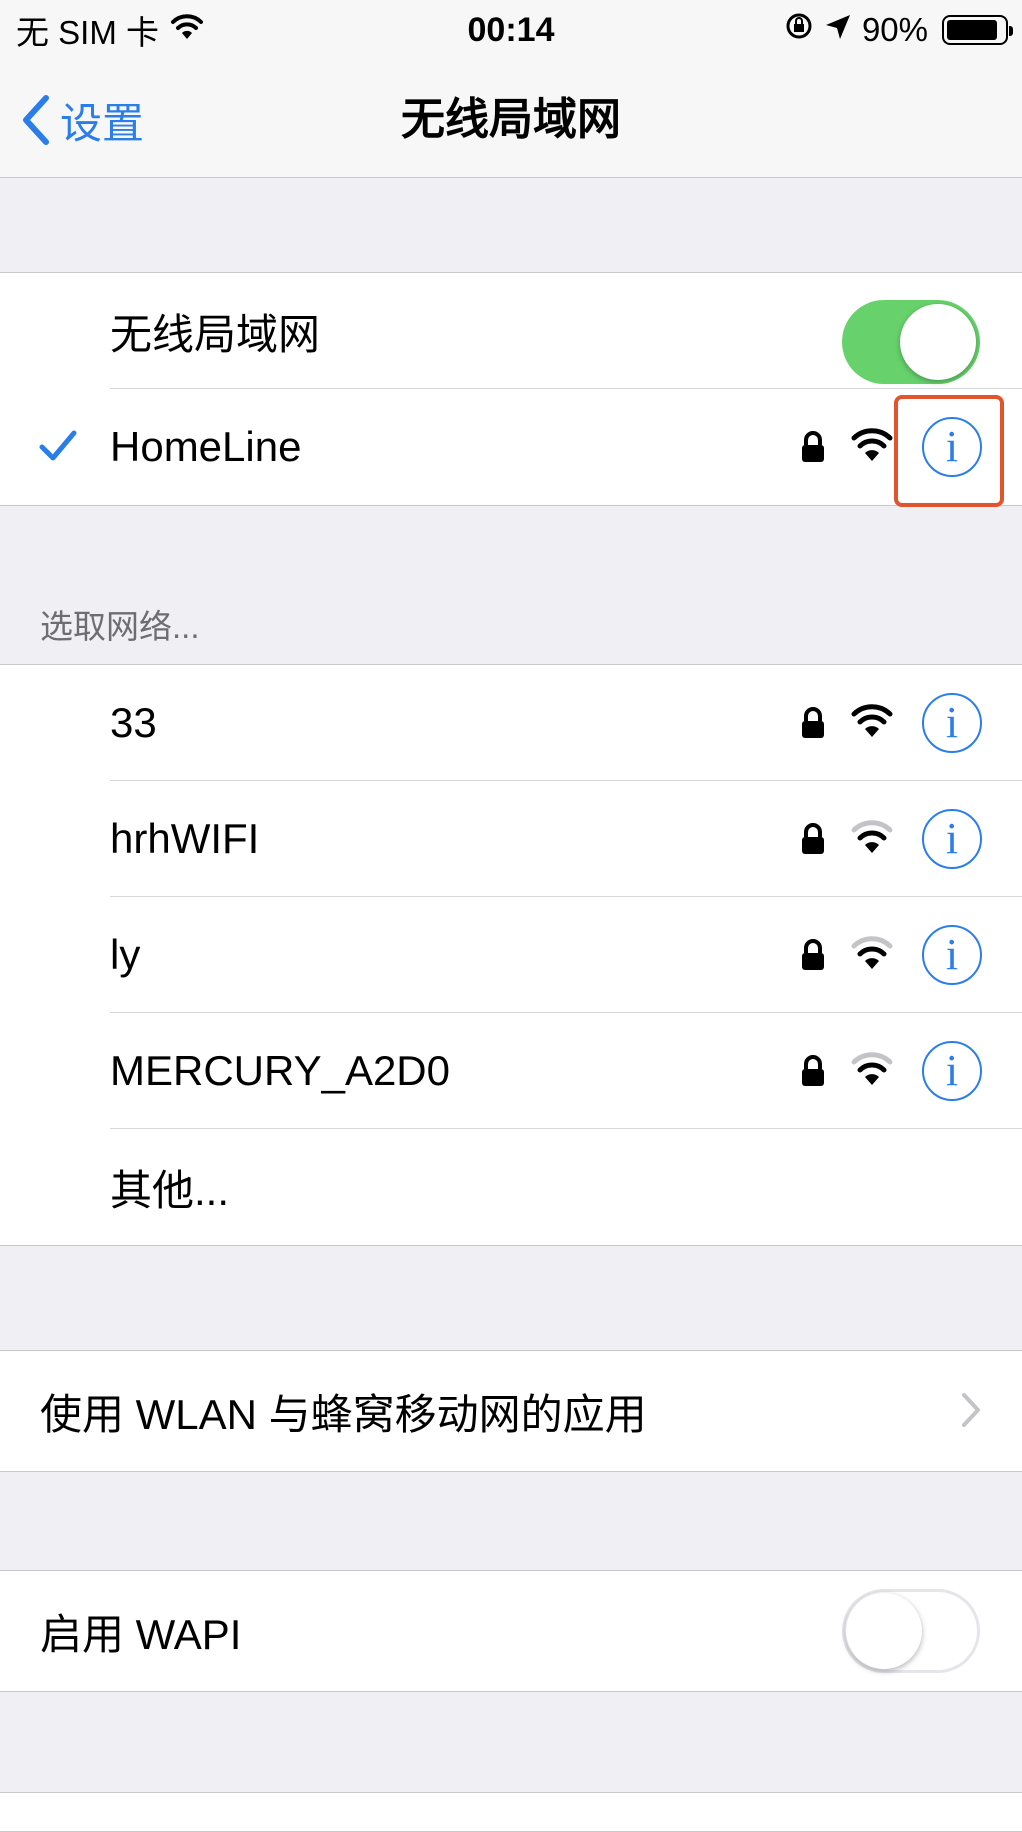 This screenshot has width=1022, height=1832. What do you see at coordinates (972, 30) in the screenshot?
I see `battery-fill` at bounding box center [972, 30].